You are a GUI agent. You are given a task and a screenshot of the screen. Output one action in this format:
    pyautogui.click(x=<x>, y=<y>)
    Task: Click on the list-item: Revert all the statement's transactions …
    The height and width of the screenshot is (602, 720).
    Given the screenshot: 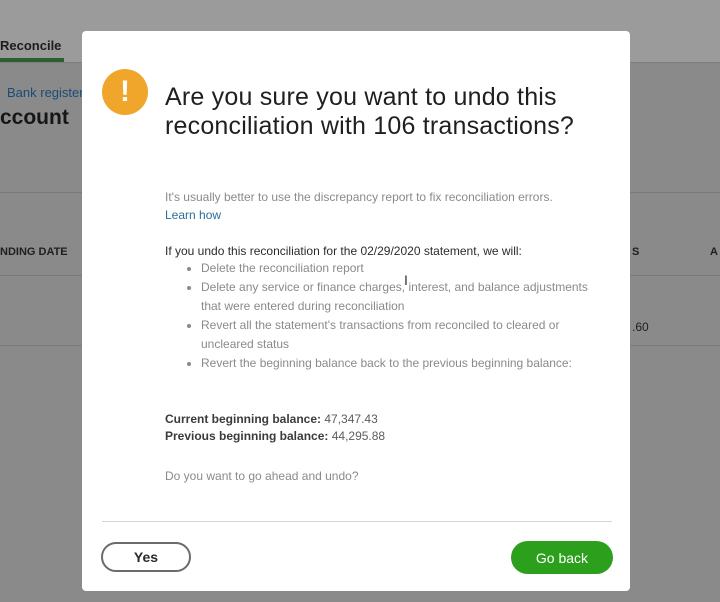 What is the action you would take?
    pyautogui.click(x=401, y=335)
    